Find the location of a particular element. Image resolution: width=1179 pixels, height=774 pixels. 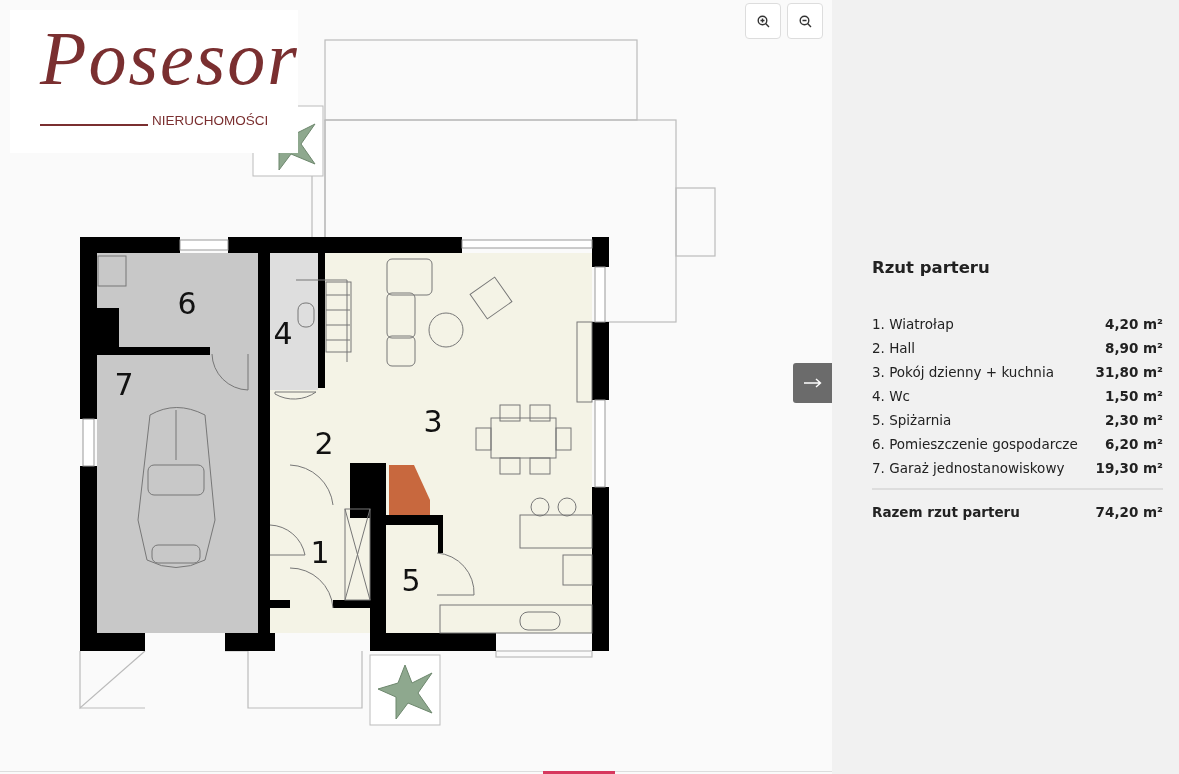

room-area: 4,20 m² is located at coordinates (1134, 323).